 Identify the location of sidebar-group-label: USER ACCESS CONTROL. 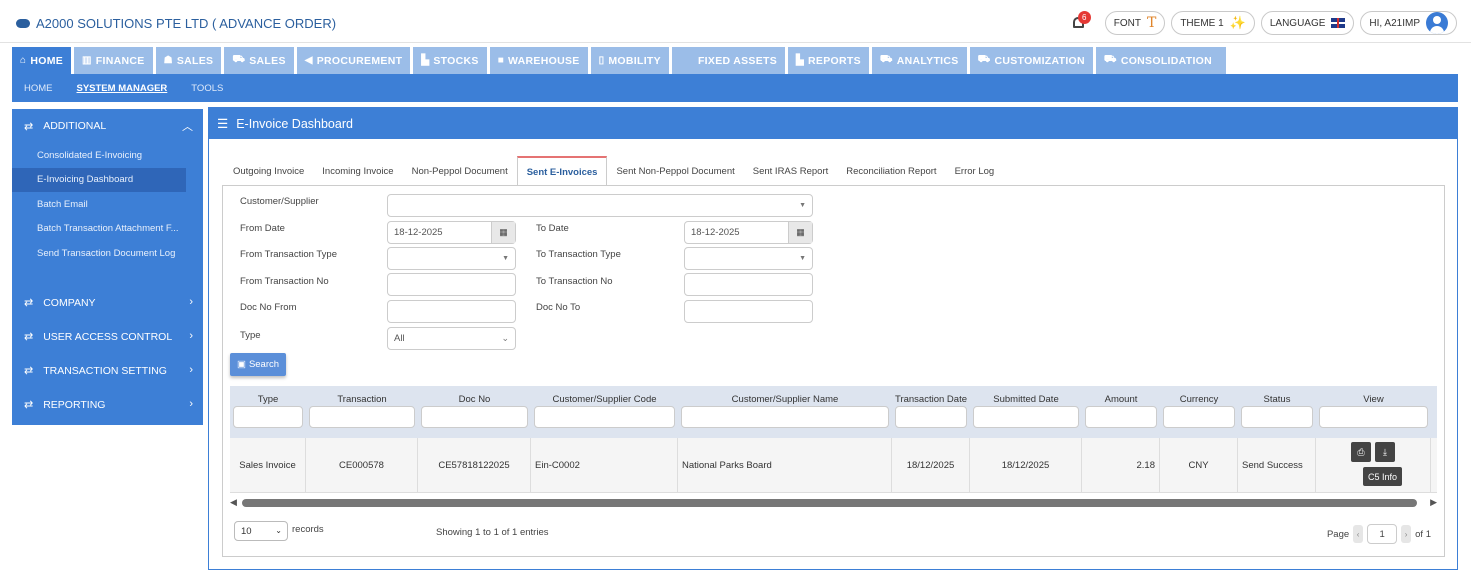
(108, 336).